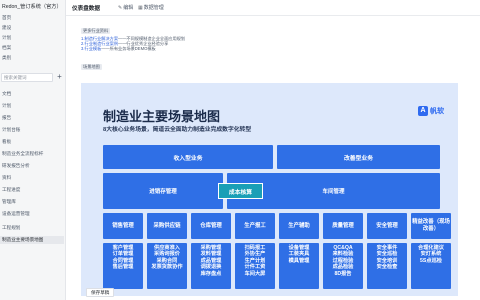  I want to click on map-detail: 扫码报工 外协生产 生产计划 计件工资 车间大屏, so click(255, 266).